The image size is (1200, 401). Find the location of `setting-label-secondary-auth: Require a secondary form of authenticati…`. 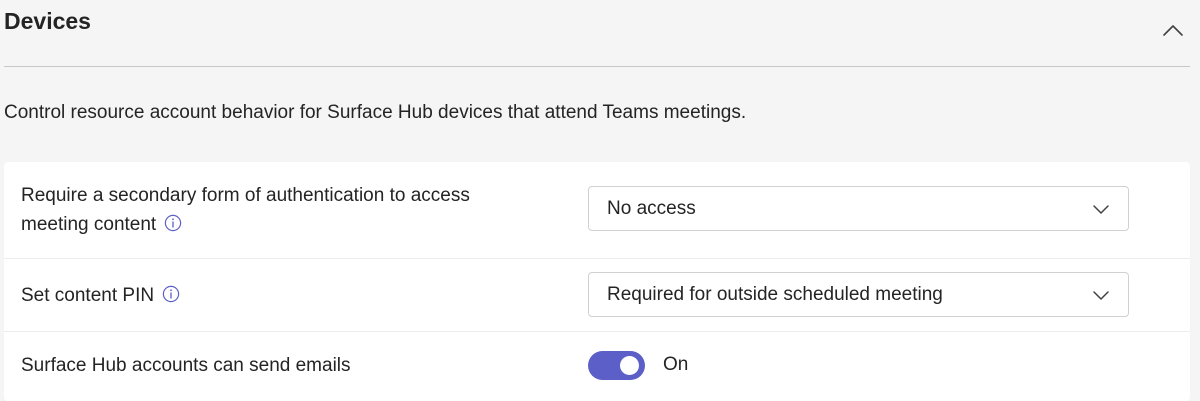

setting-label-secondary-auth: Require a secondary form of authenticati… is located at coordinates (245, 210).